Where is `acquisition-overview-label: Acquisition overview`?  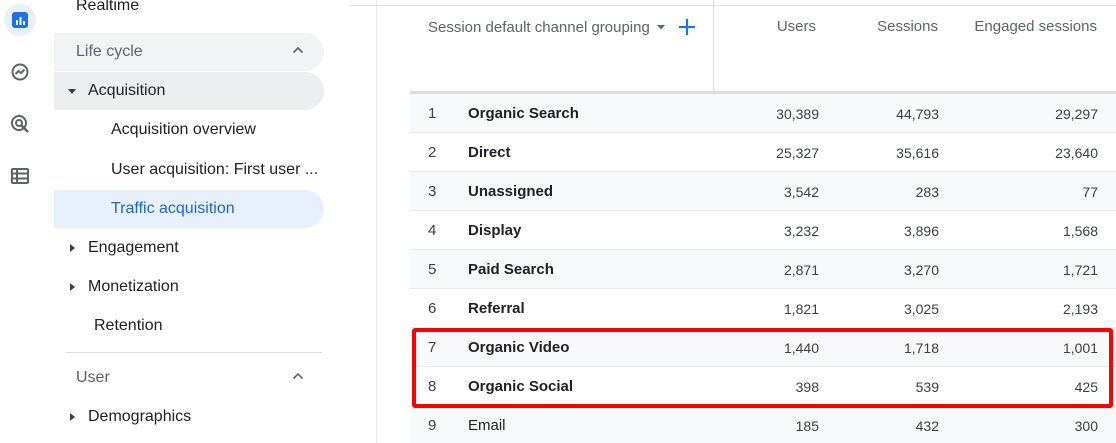 acquisition-overview-label: Acquisition overview is located at coordinates (183, 129).